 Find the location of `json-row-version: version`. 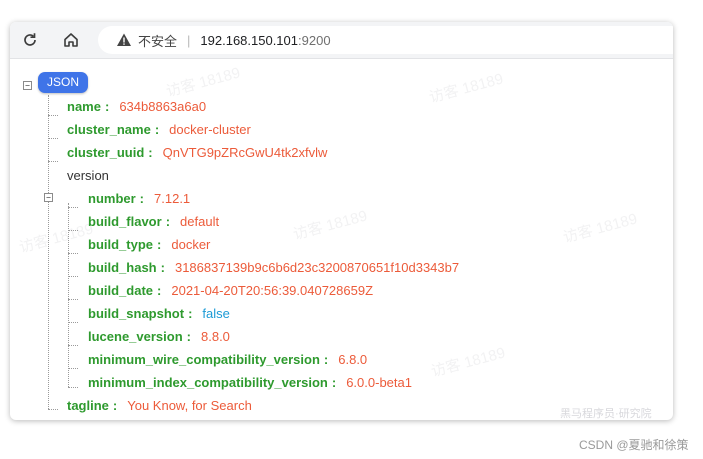

json-row-version: version is located at coordinates (88, 176).